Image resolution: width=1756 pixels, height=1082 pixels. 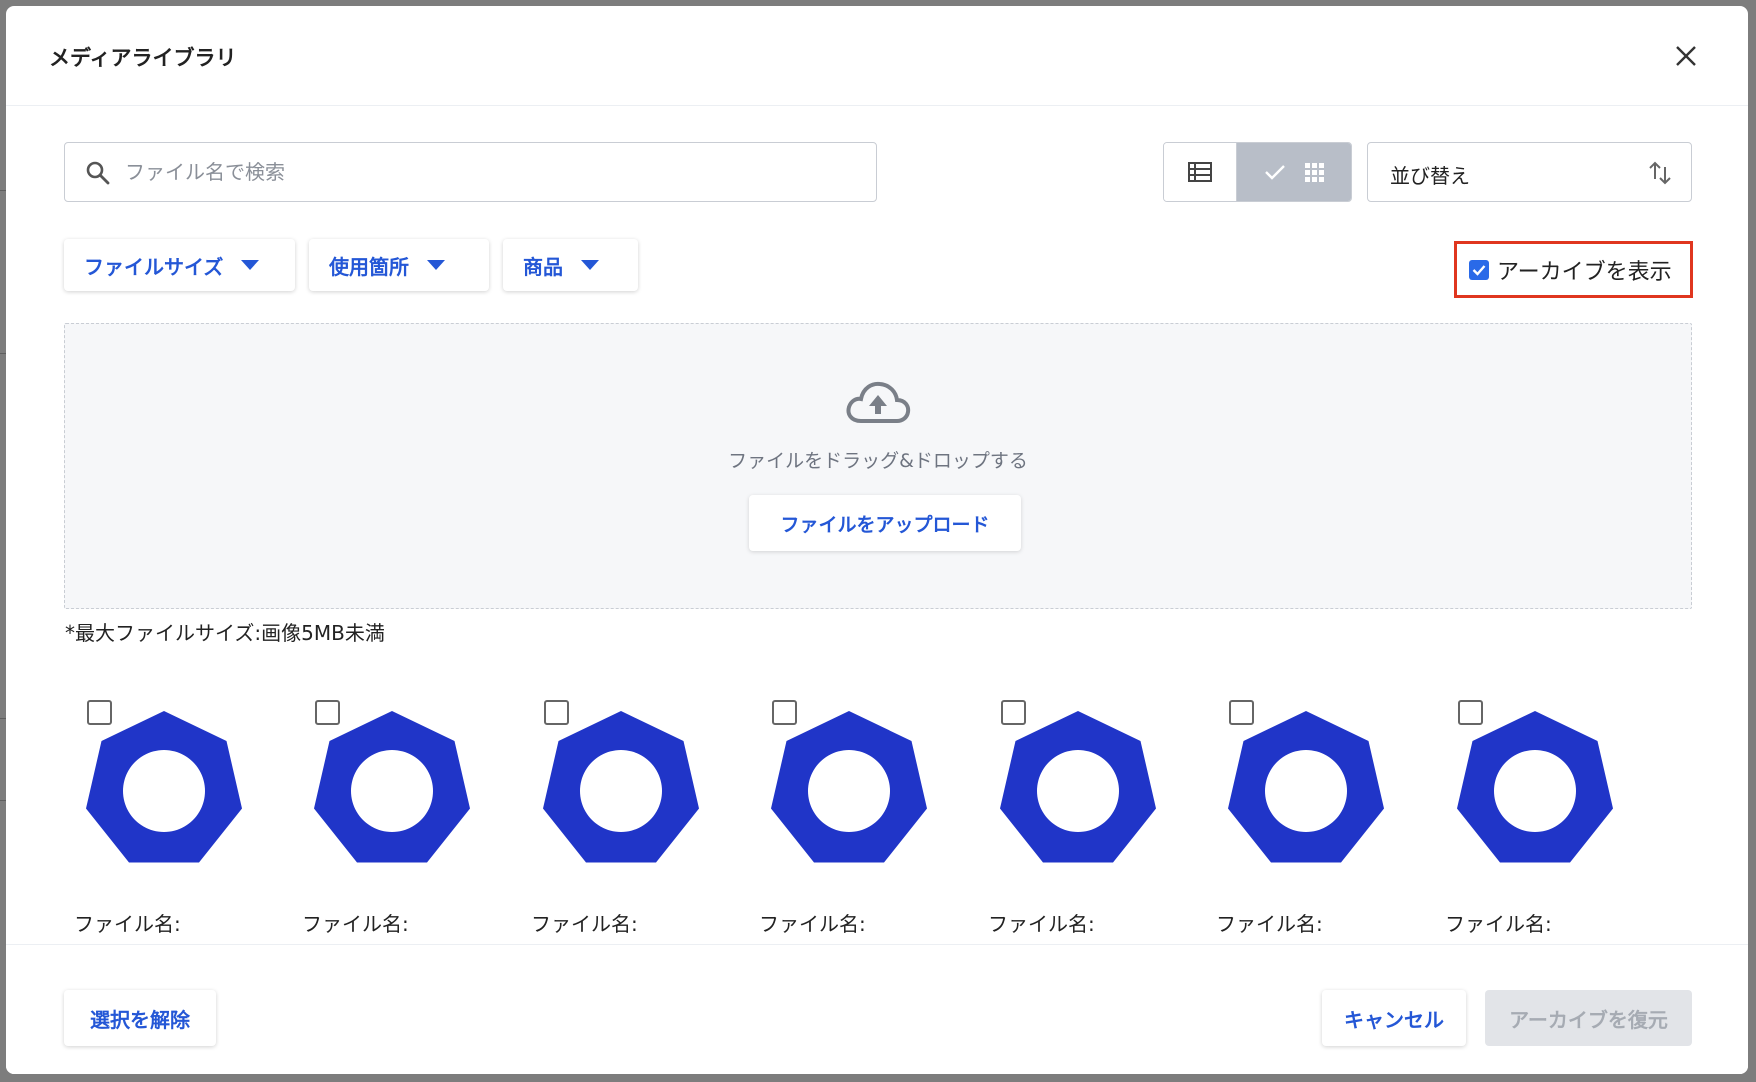 I want to click on search-icon, so click(x=98, y=173).